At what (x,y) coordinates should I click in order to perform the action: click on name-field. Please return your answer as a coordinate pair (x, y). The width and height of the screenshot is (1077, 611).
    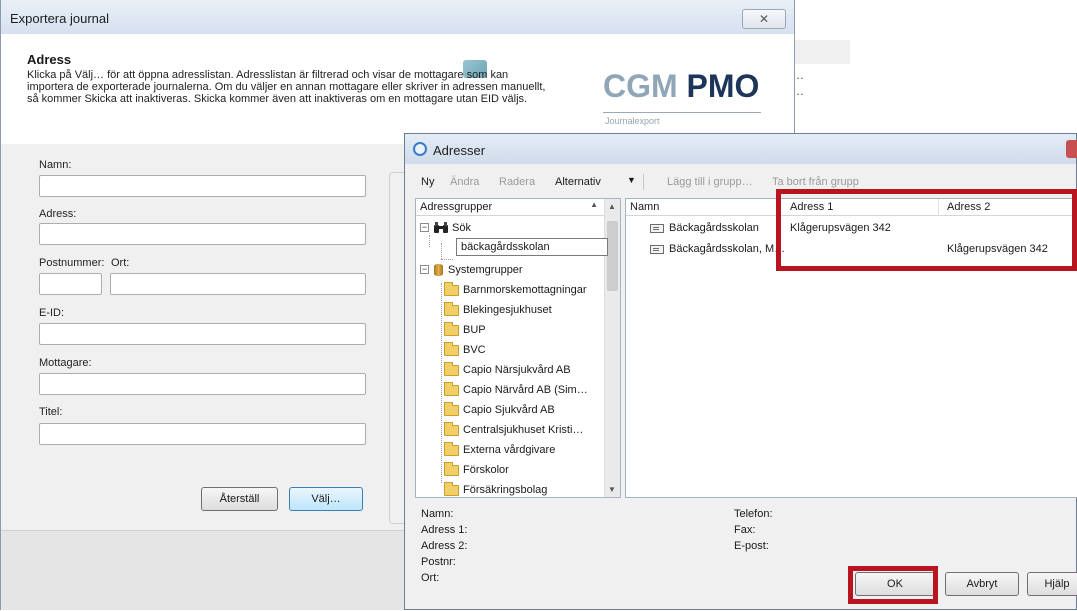
    Looking at the image, I should click on (202, 186).